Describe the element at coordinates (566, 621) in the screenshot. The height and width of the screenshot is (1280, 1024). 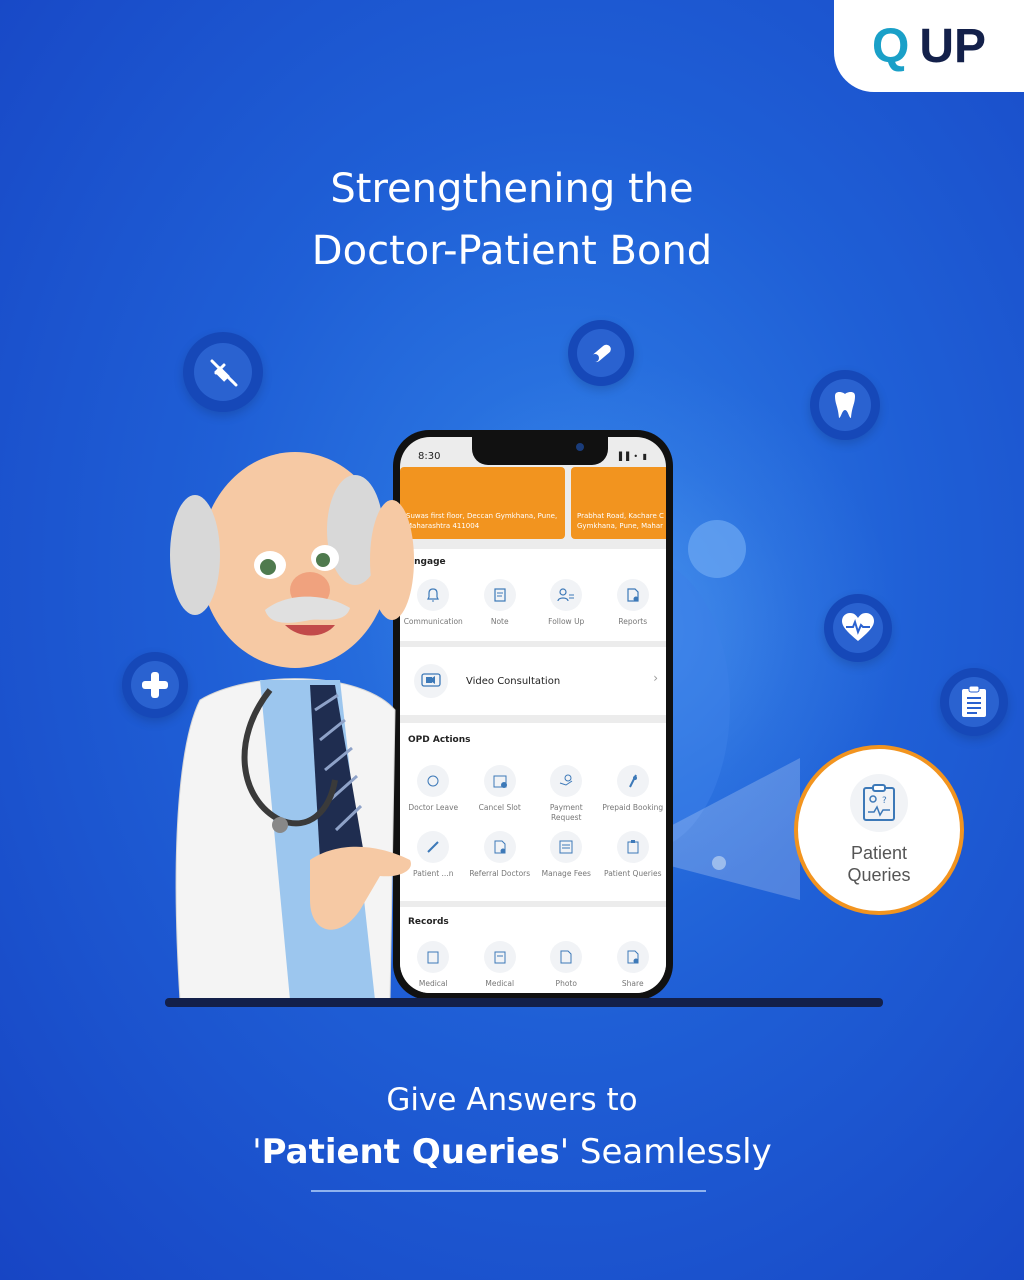
I see `engage-item-label: Follow Up` at that location.